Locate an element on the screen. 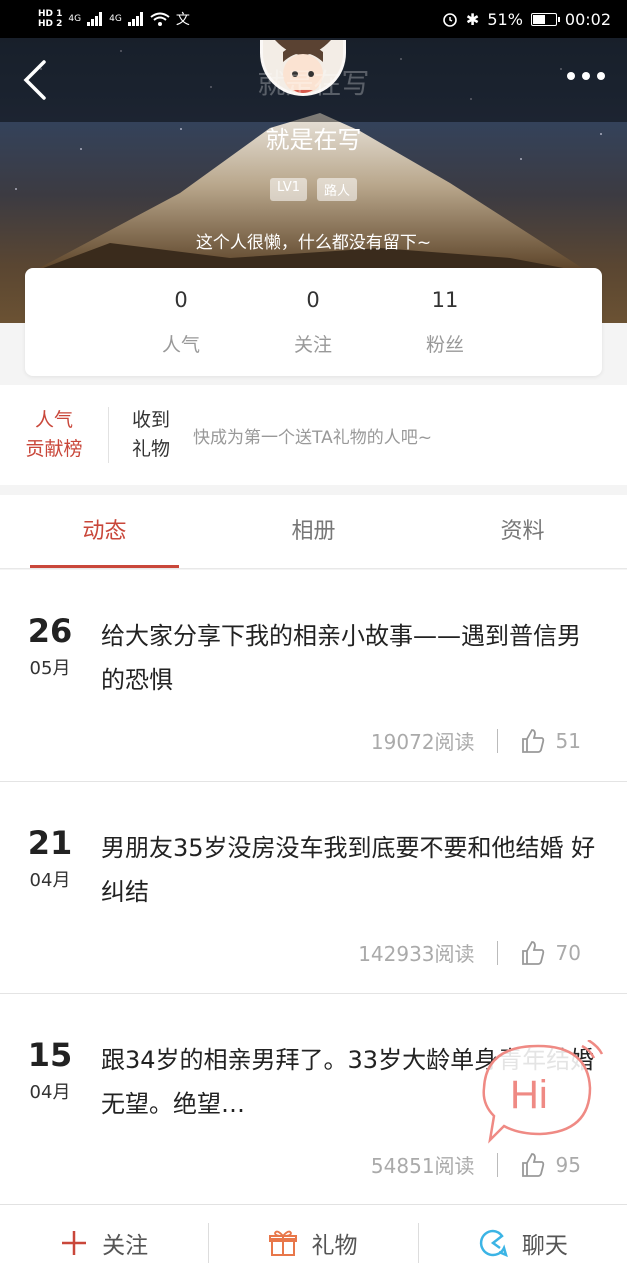  stats-card: 0 人气 0 关注 11 粉丝 is located at coordinates (313, 322).